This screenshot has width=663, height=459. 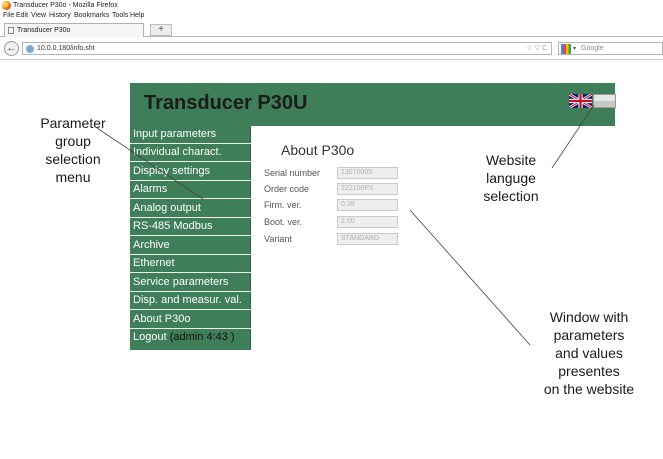 I want to click on browser-tab-bar: Transducer P30o +, so click(x=331, y=29).